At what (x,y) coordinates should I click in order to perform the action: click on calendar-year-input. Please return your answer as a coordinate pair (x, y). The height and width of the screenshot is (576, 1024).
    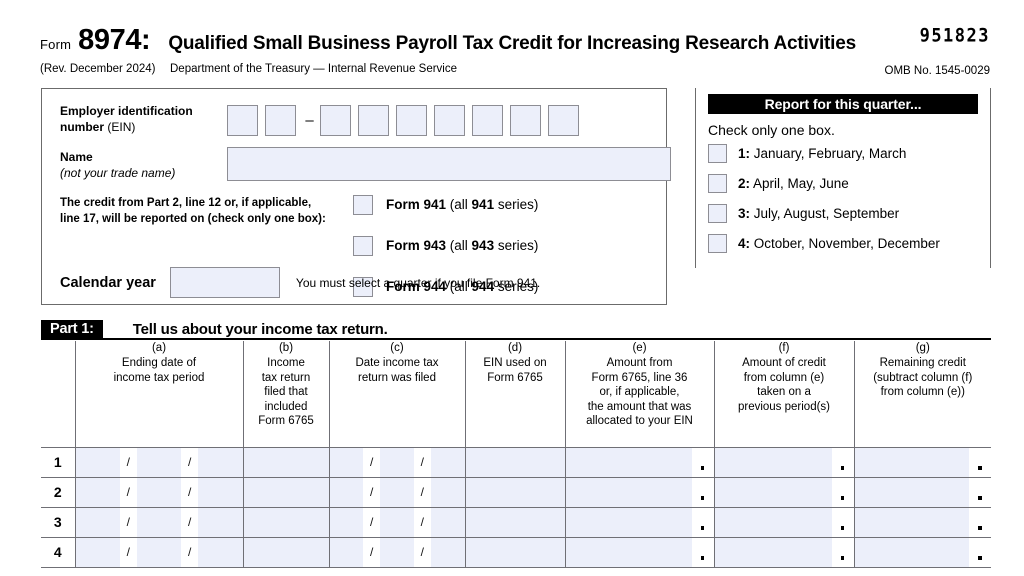
    Looking at the image, I should click on (224, 282).